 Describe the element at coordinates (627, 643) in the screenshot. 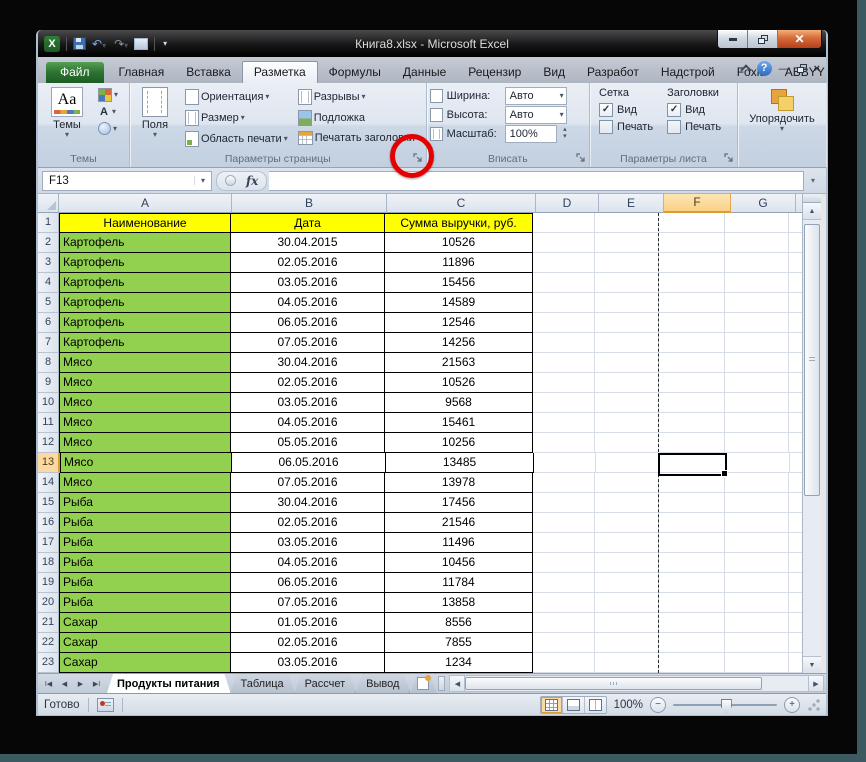

I see `cell-E22` at that location.